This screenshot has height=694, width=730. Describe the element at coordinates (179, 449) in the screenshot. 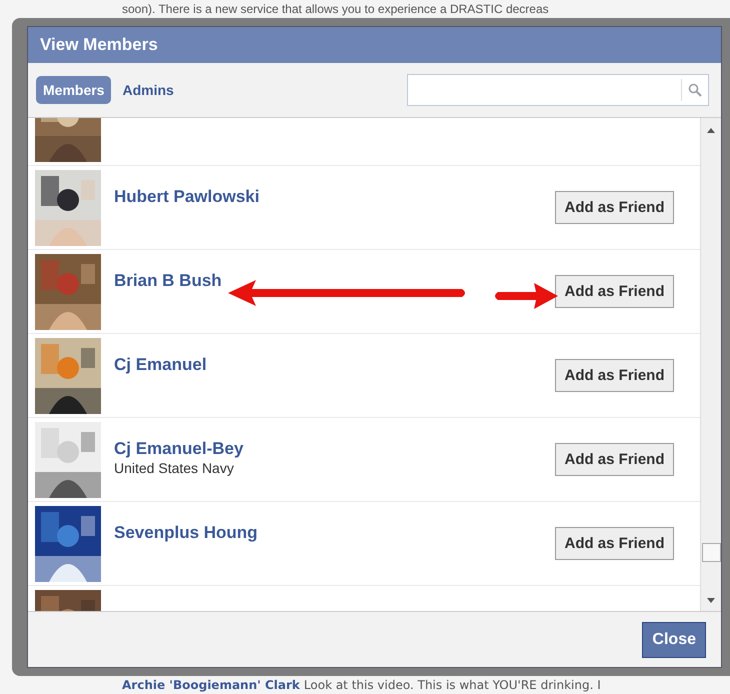

I see `member-name: Cj Emanuel-Bey` at that location.